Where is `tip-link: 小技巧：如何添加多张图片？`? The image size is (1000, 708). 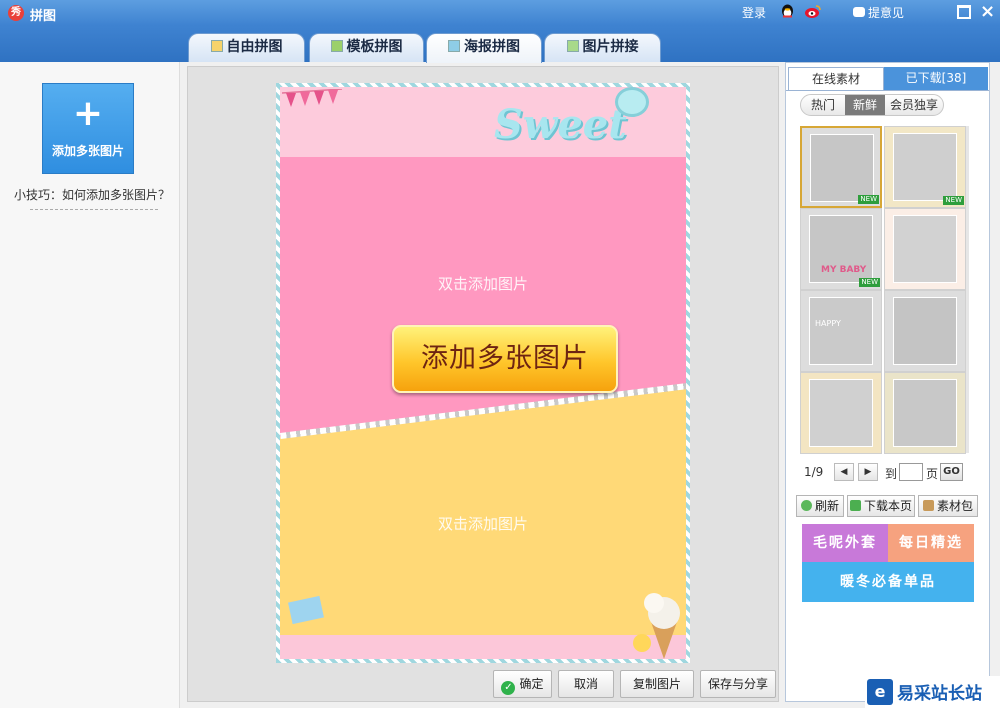
tip-link: 小技巧：如何添加多张图片？ is located at coordinates (92, 194).